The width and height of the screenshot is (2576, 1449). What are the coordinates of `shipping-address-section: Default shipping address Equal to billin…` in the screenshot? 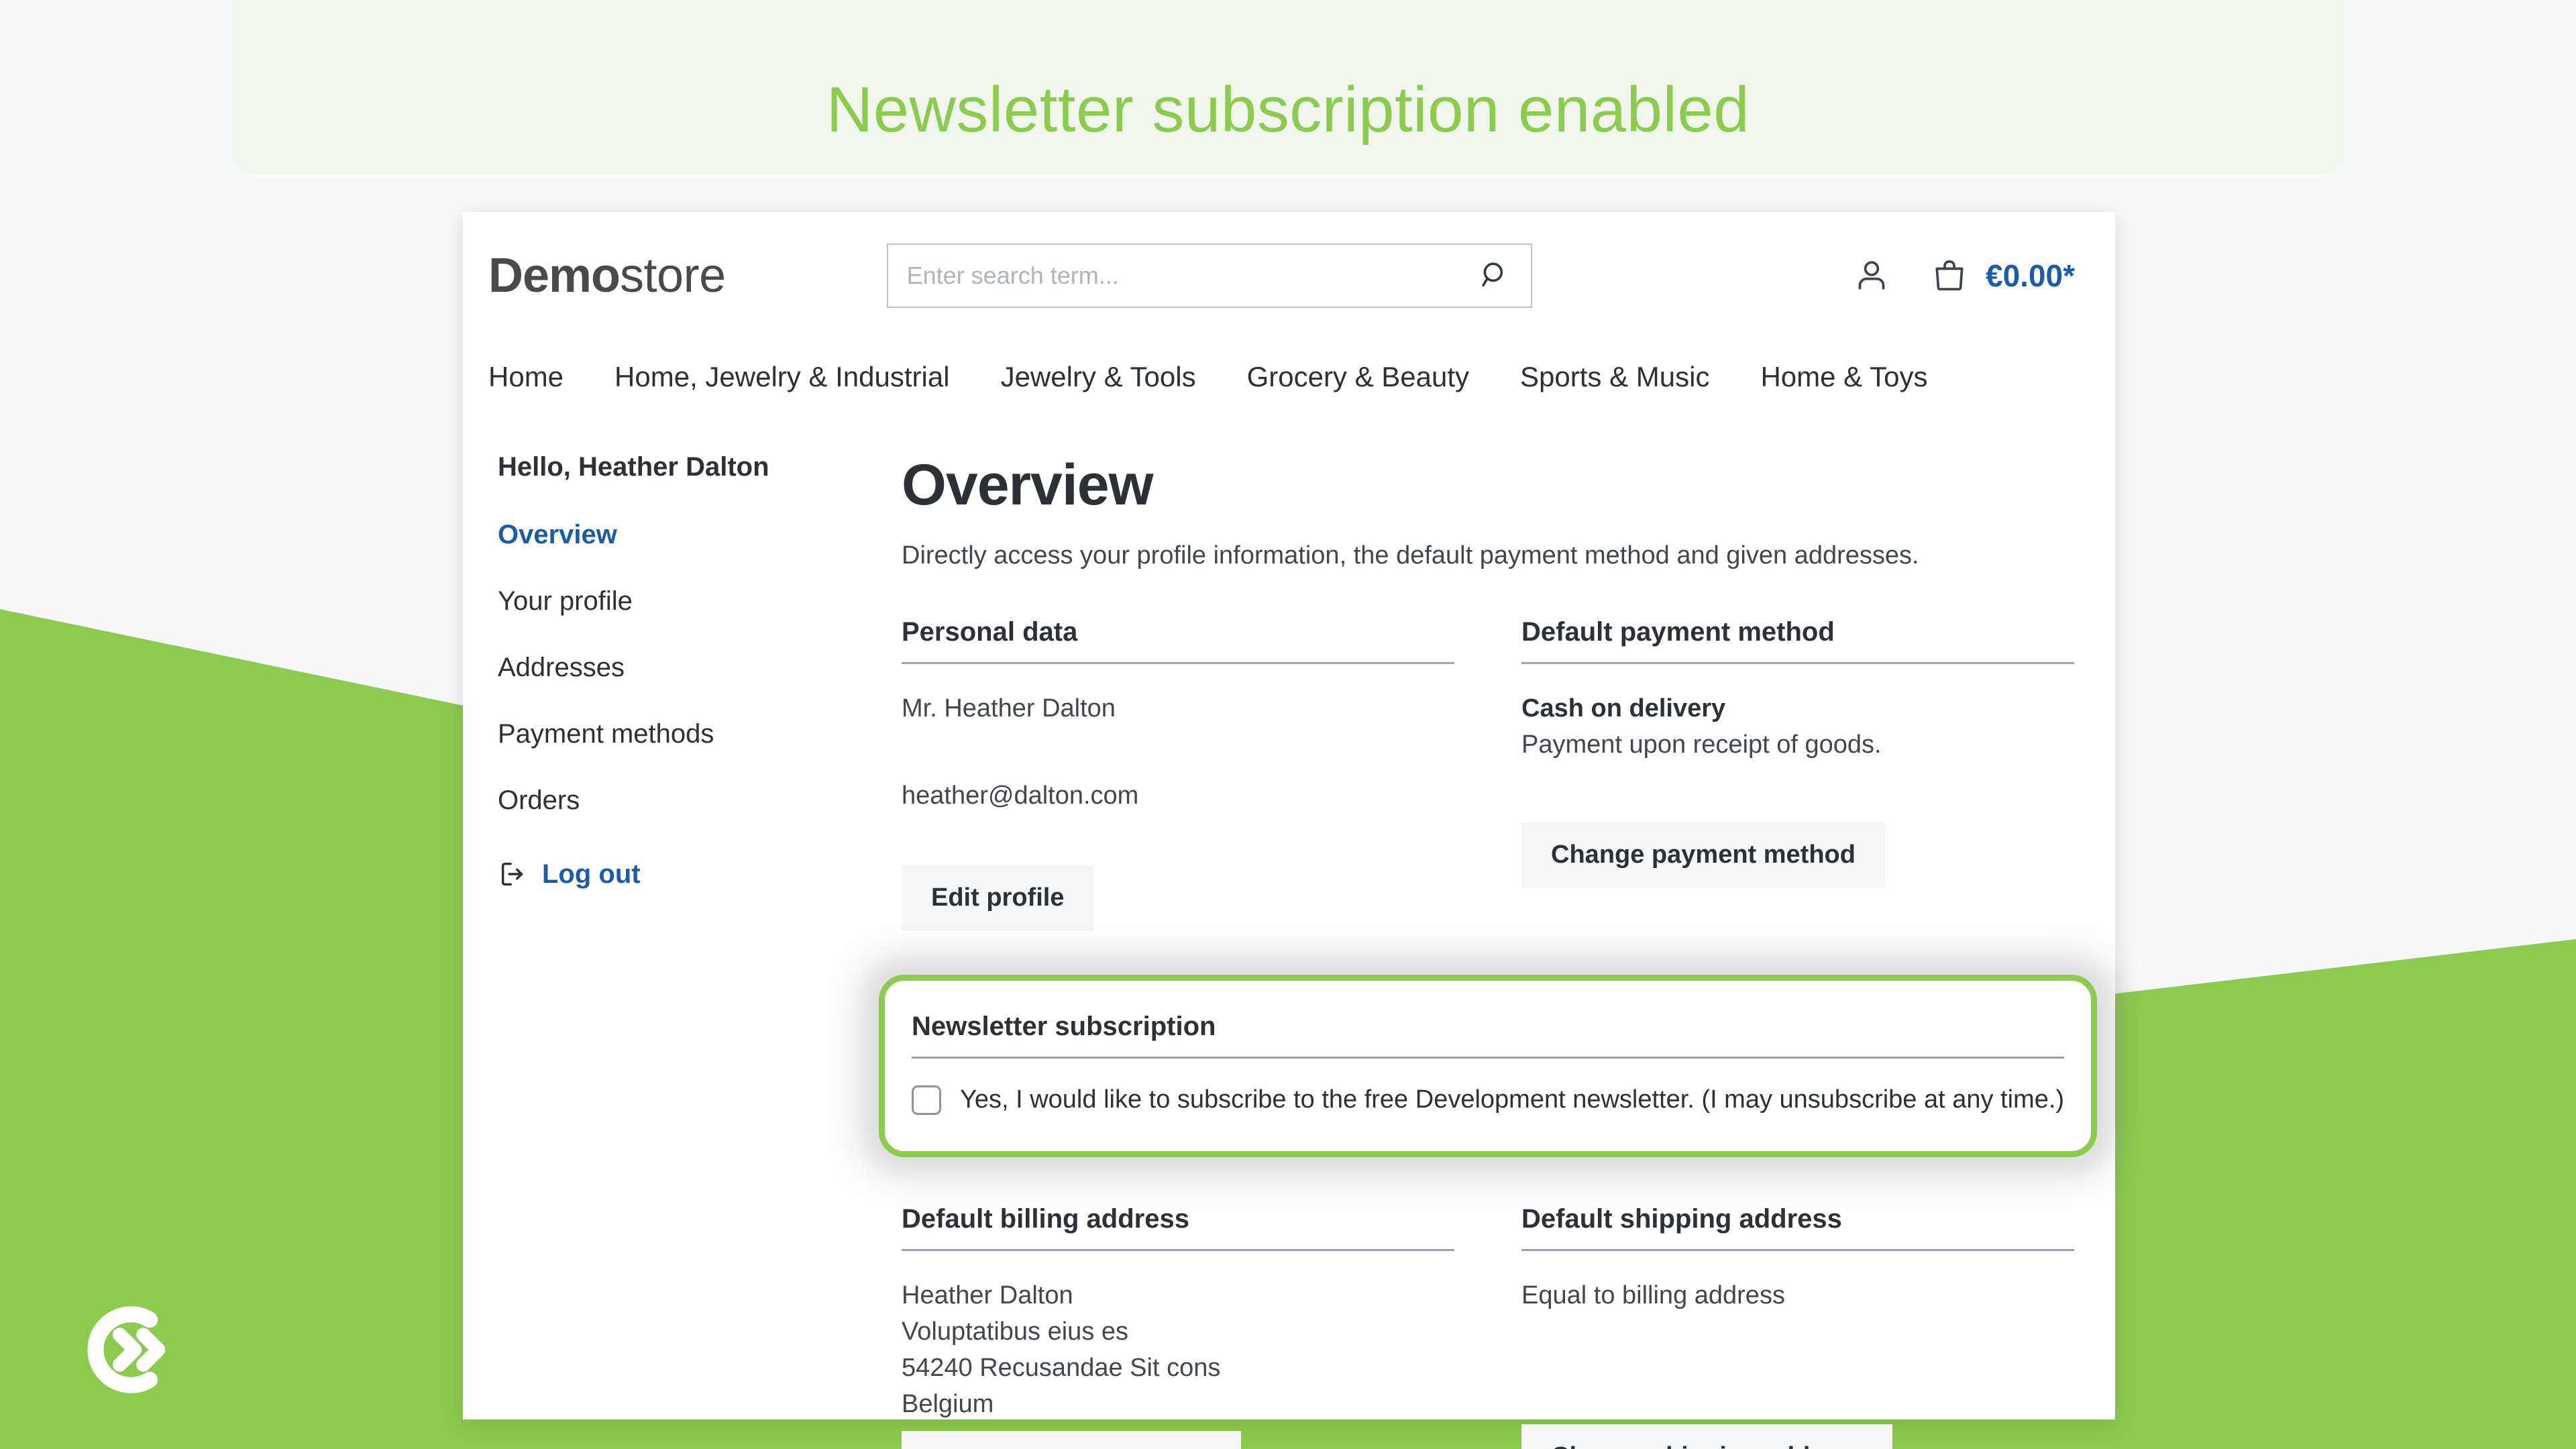 It's located at (1798, 1326).